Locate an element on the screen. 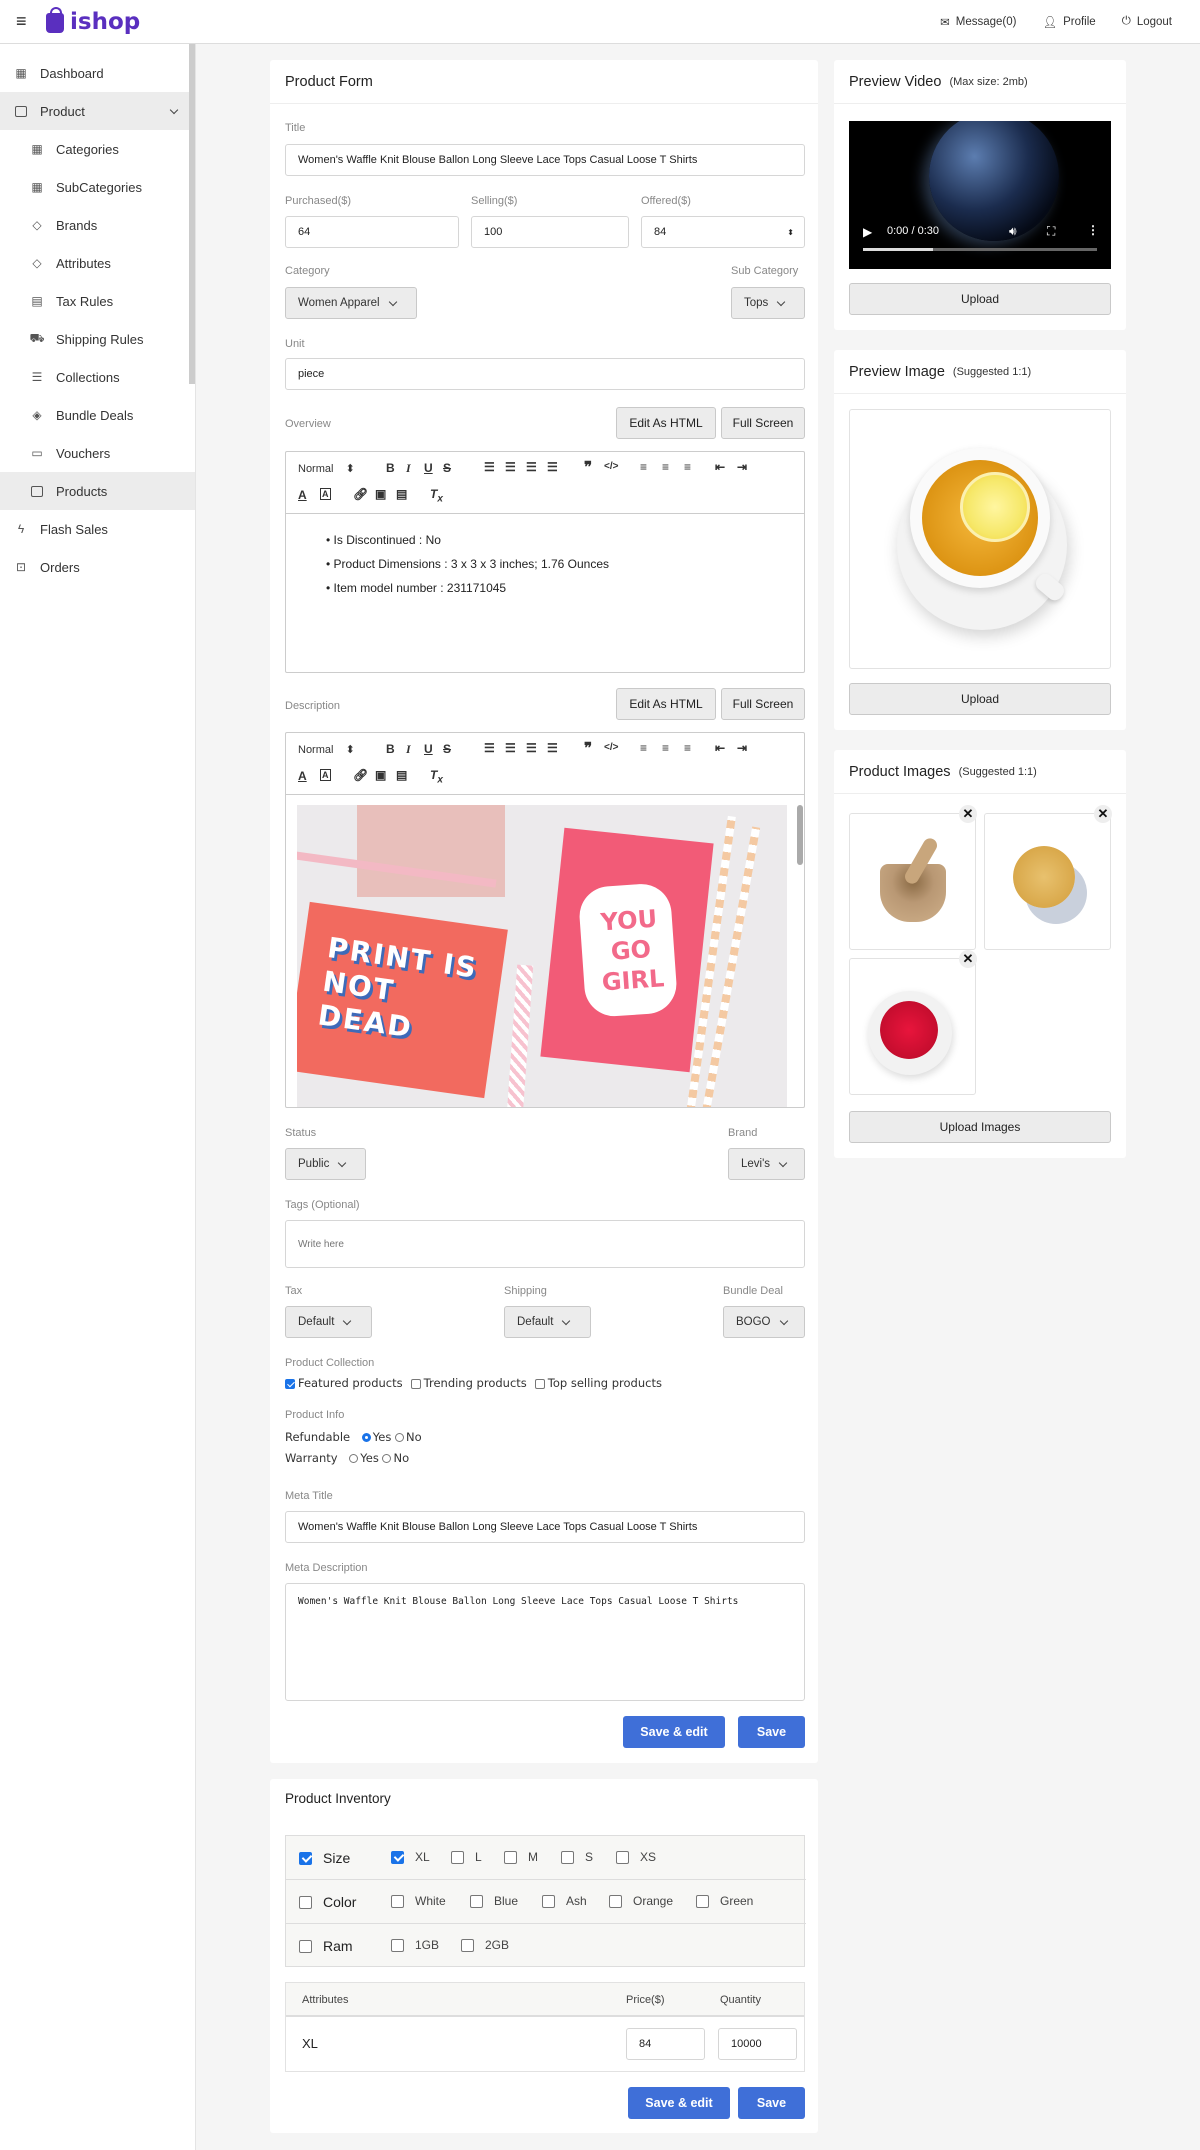 The image size is (1200, 2150). volume-icon: 🔊︎ is located at coordinates (1013, 231).